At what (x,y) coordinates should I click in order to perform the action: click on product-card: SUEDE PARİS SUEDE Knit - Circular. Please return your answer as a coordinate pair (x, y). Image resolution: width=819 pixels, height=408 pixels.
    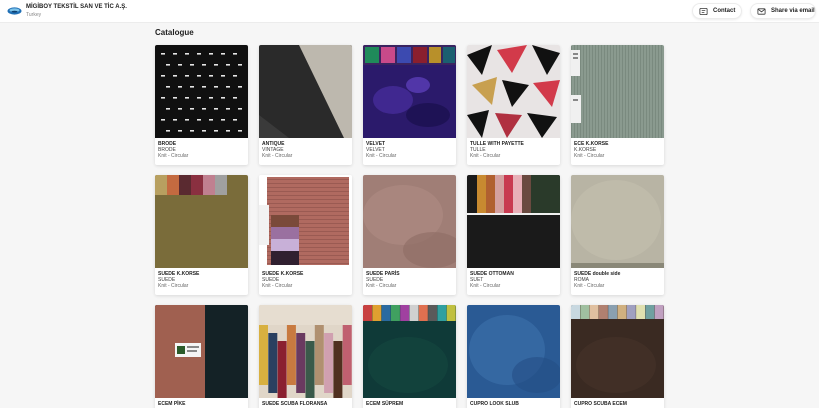
    Looking at the image, I should click on (409, 235).